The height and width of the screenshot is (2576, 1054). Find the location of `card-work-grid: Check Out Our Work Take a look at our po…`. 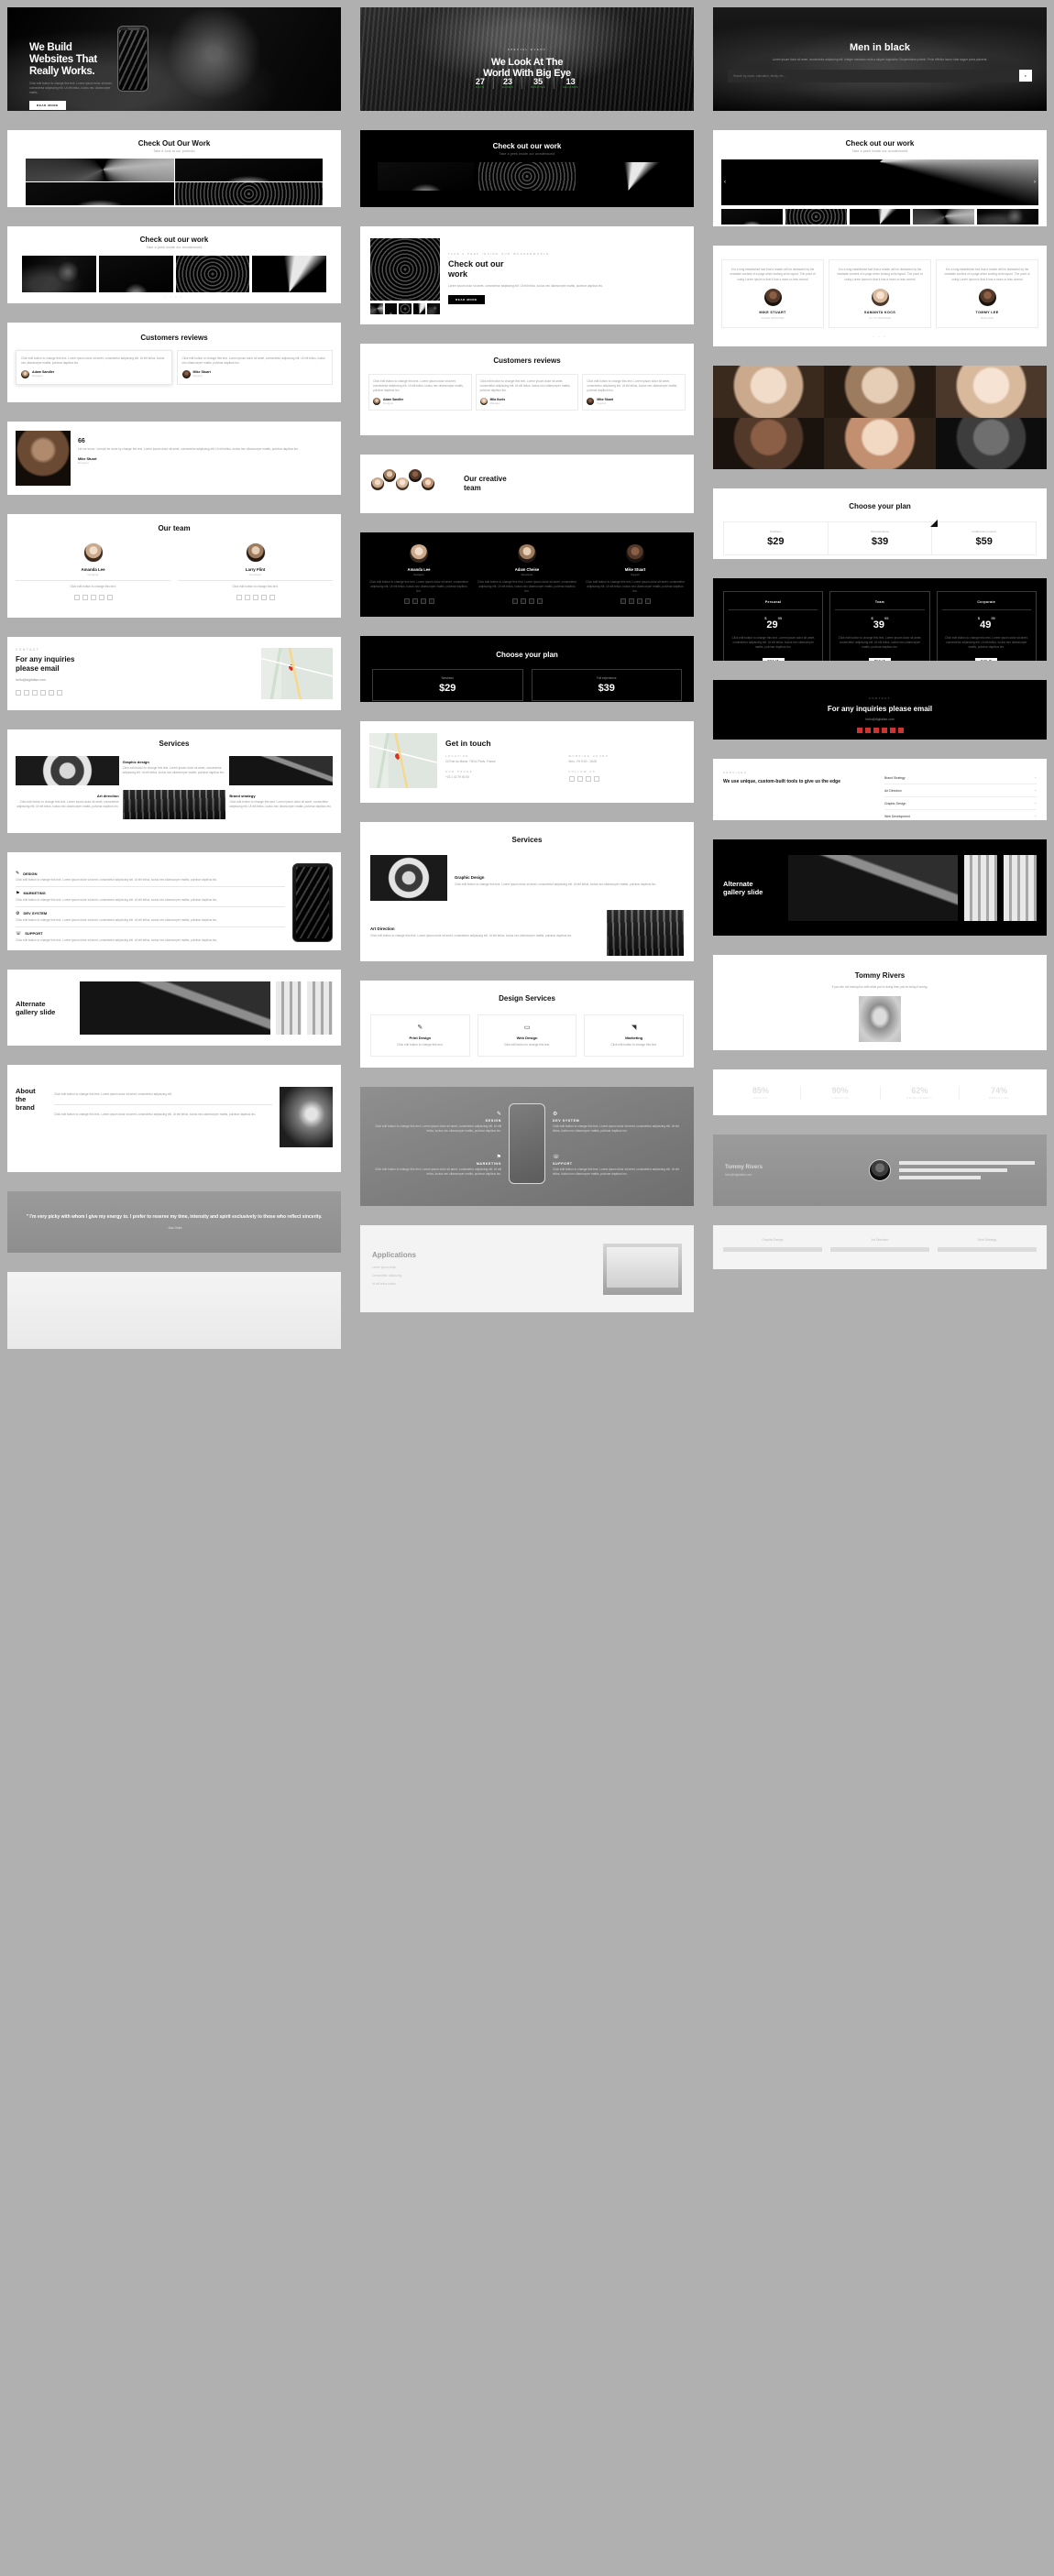

card-work-grid: Check Out Our Work Take a look at our po… is located at coordinates (174, 168).